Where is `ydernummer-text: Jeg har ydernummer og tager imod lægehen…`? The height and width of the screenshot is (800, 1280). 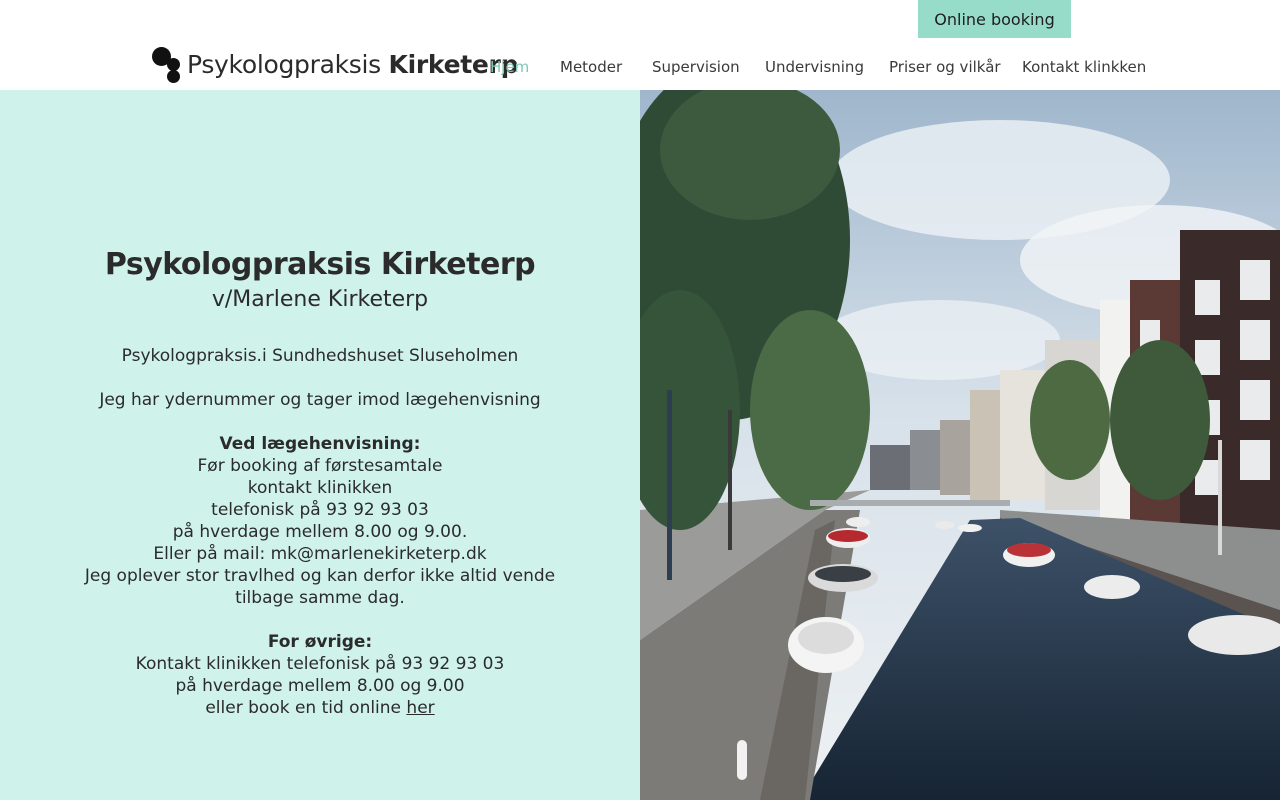 ydernummer-text: Jeg har ydernummer og tager imod lægehen… is located at coordinates (320, 400).